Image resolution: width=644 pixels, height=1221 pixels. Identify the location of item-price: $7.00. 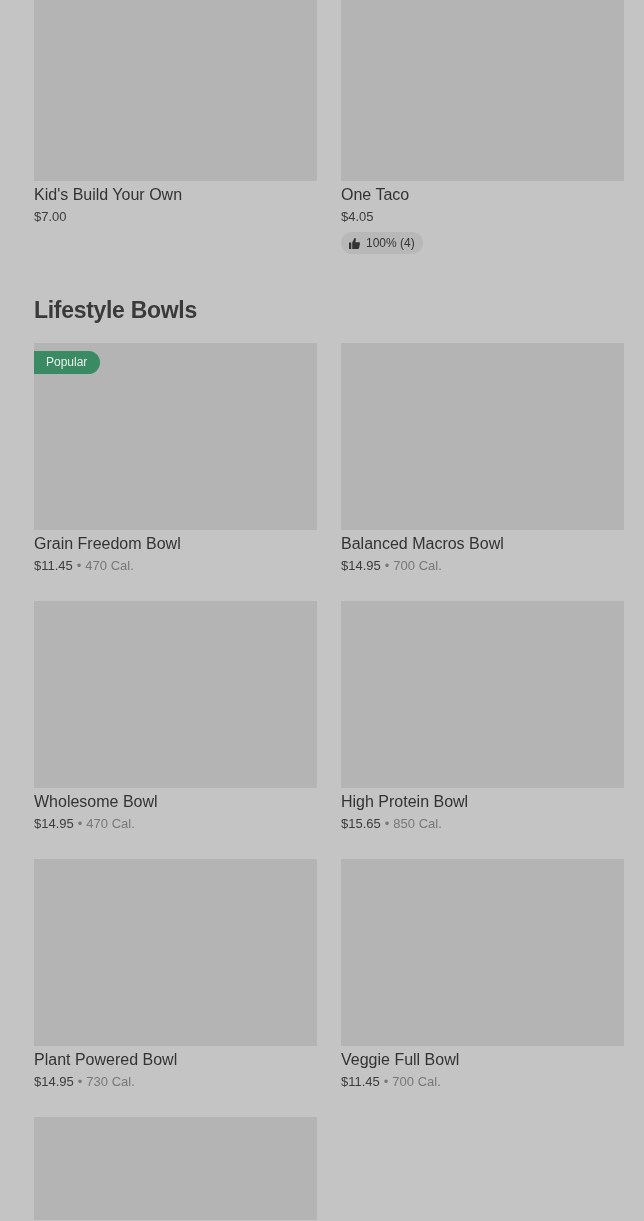
(50, 217).